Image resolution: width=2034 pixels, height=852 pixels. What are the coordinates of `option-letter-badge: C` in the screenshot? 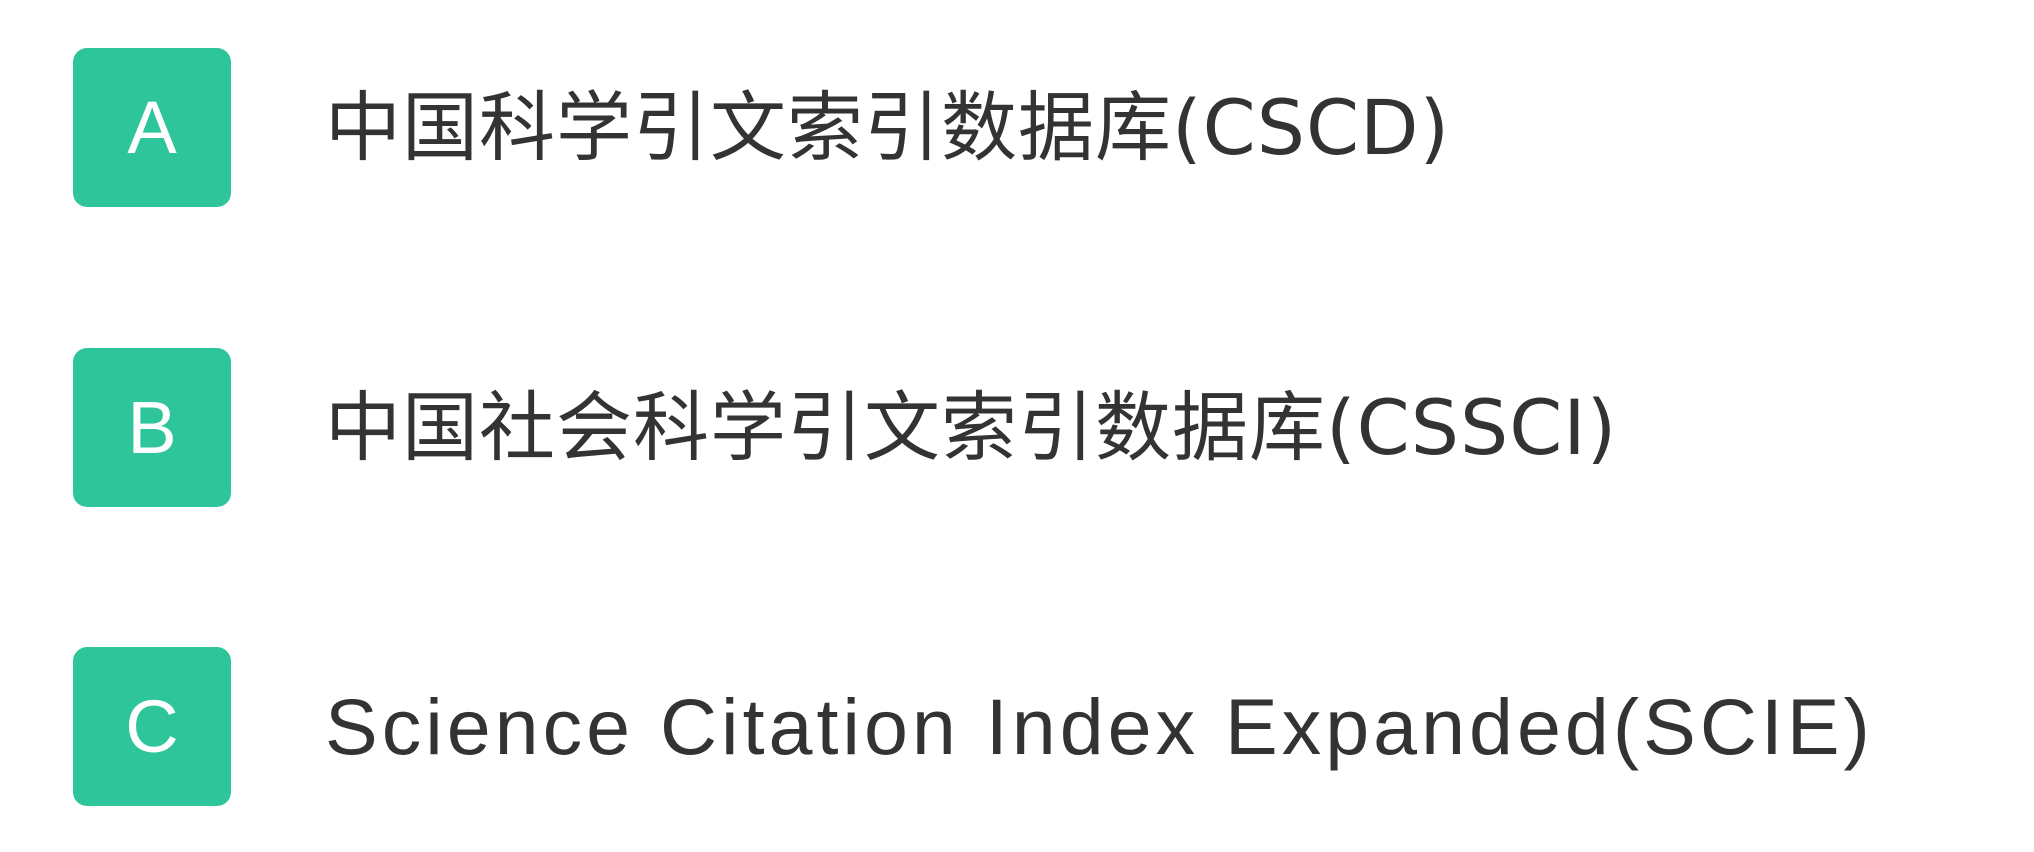 It's located at (152, 726).